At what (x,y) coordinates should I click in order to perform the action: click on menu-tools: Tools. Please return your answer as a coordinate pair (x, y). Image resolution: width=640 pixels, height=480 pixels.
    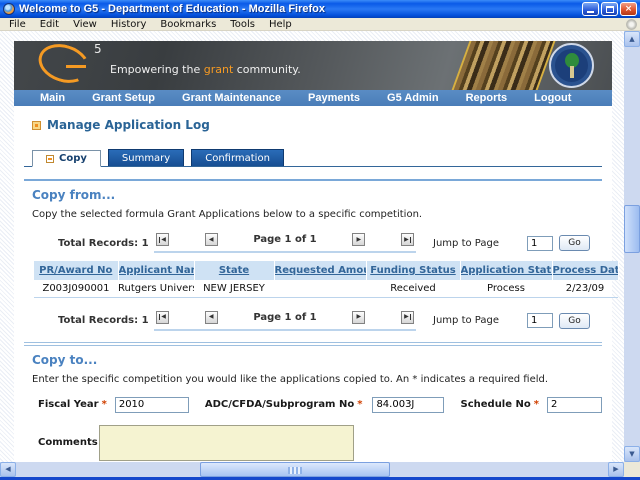
    Looking at the image, I should click on (242, 24).